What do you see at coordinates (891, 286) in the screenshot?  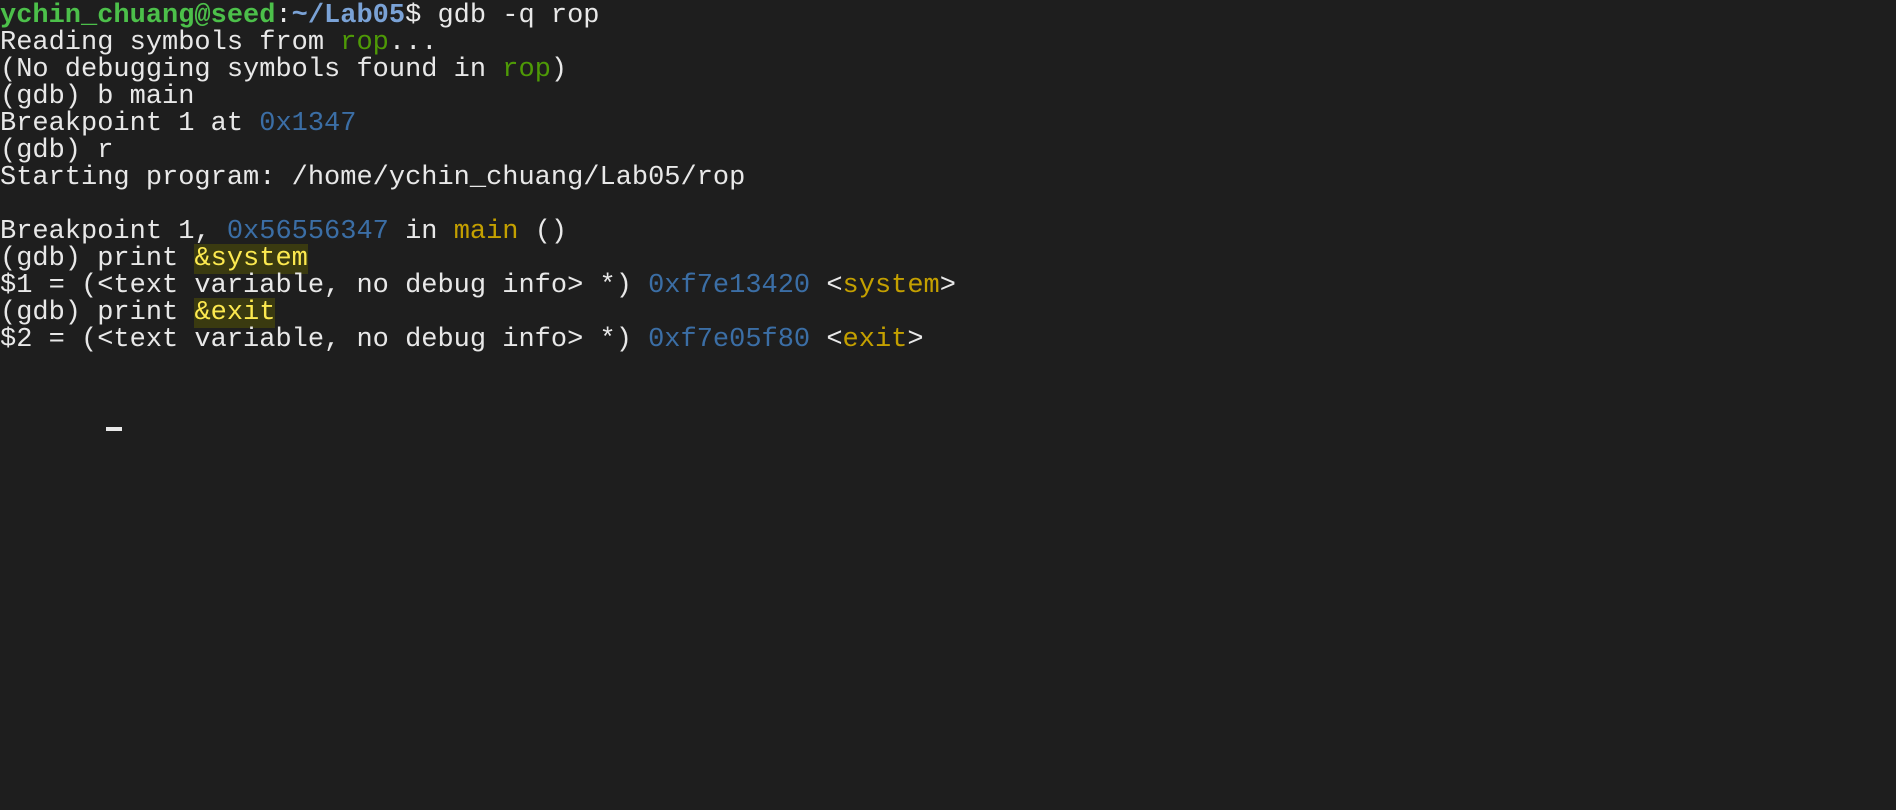 I see `symbol-name: system` at bounding box center [891, 286].